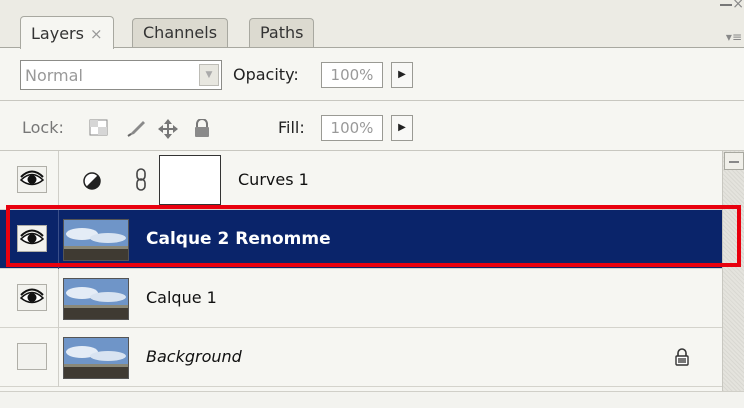 The width and height of the screenshot is (744, 408). What do you see at coordinates (738, 6) in the screenshot?
I see `close-panel-icon: ×` at bounding box center [738, 6].